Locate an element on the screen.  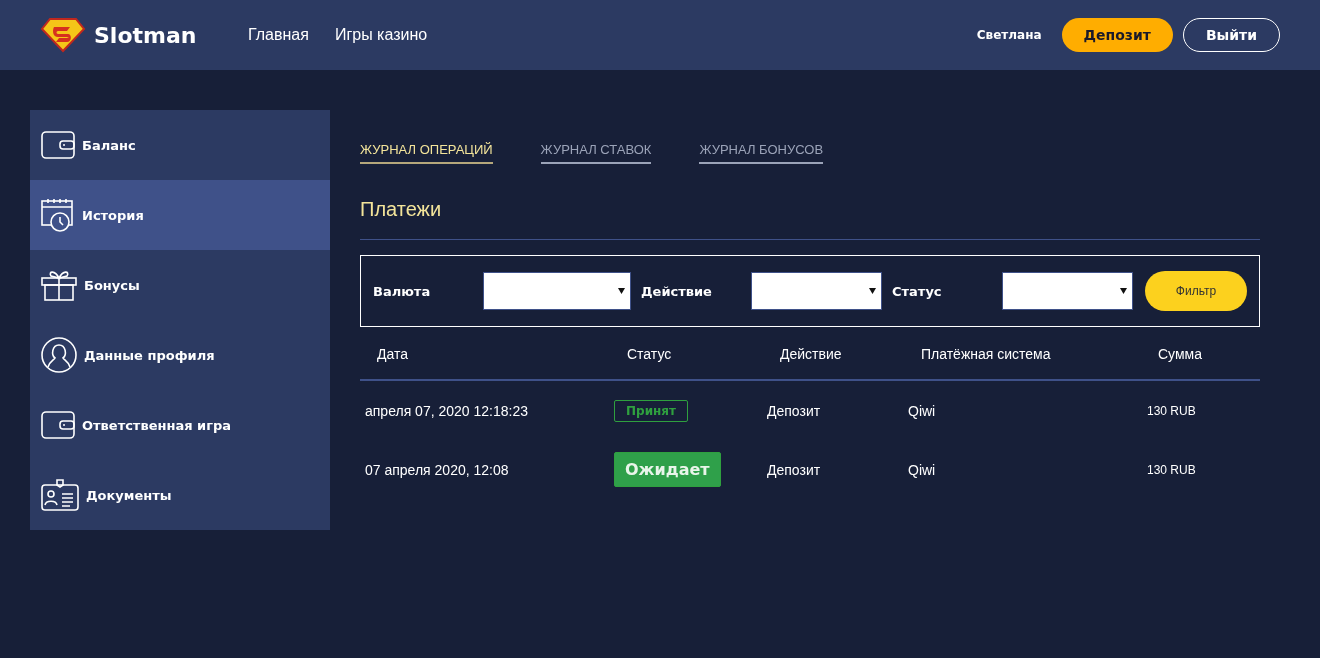
deposit-button: Депозит is located at coordinates (1117, 35).